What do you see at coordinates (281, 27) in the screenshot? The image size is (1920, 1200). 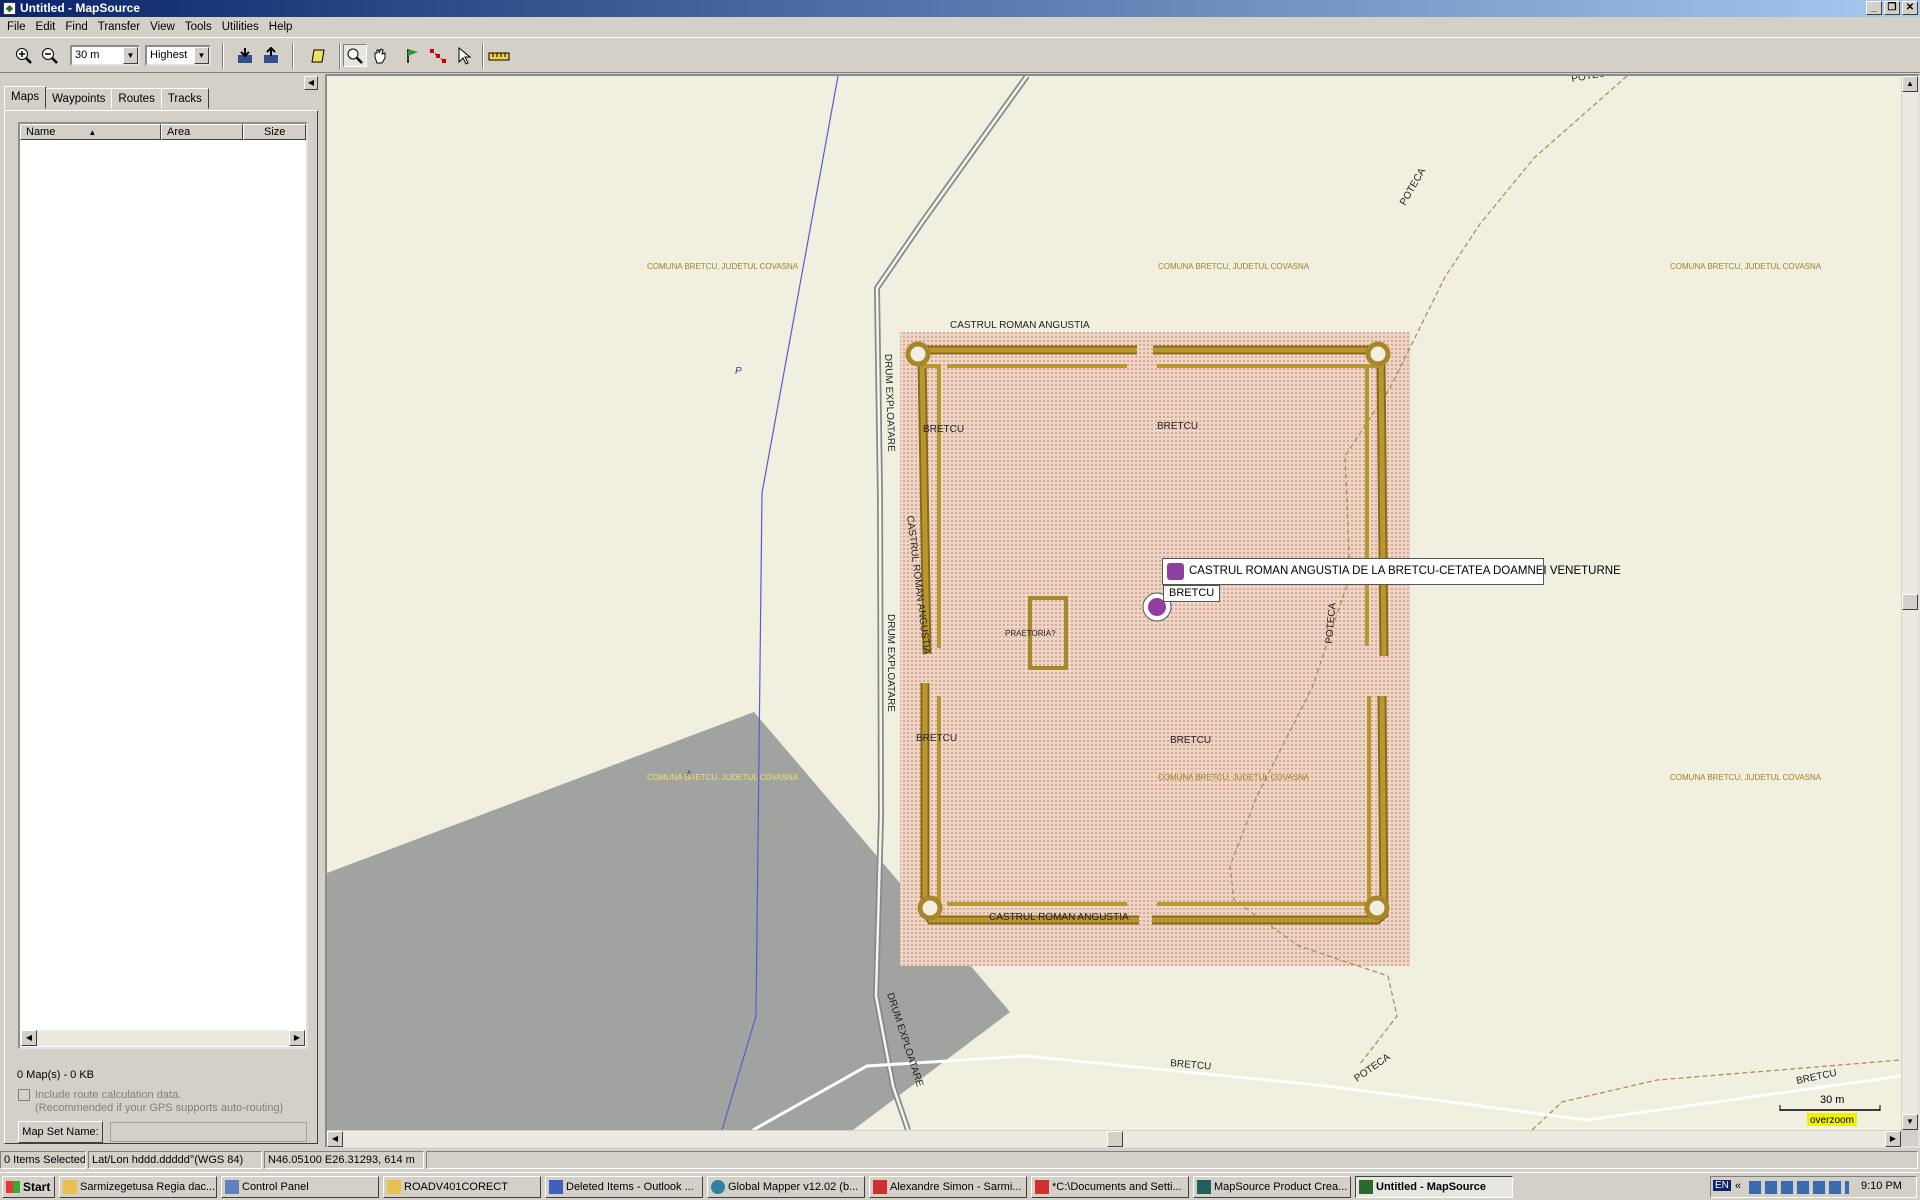 I see `menu-help: Help` at bounding box center [281, 27].